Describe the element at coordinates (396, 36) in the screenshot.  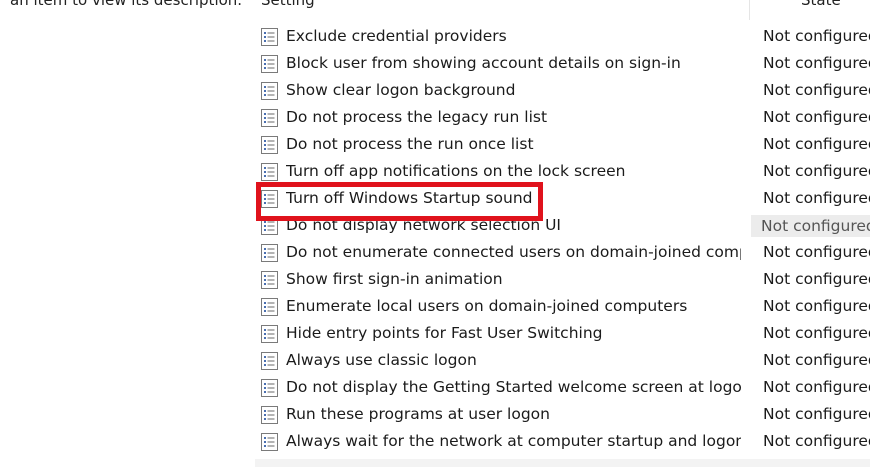
I see `setting-name: Exclude credential providers` at that location.